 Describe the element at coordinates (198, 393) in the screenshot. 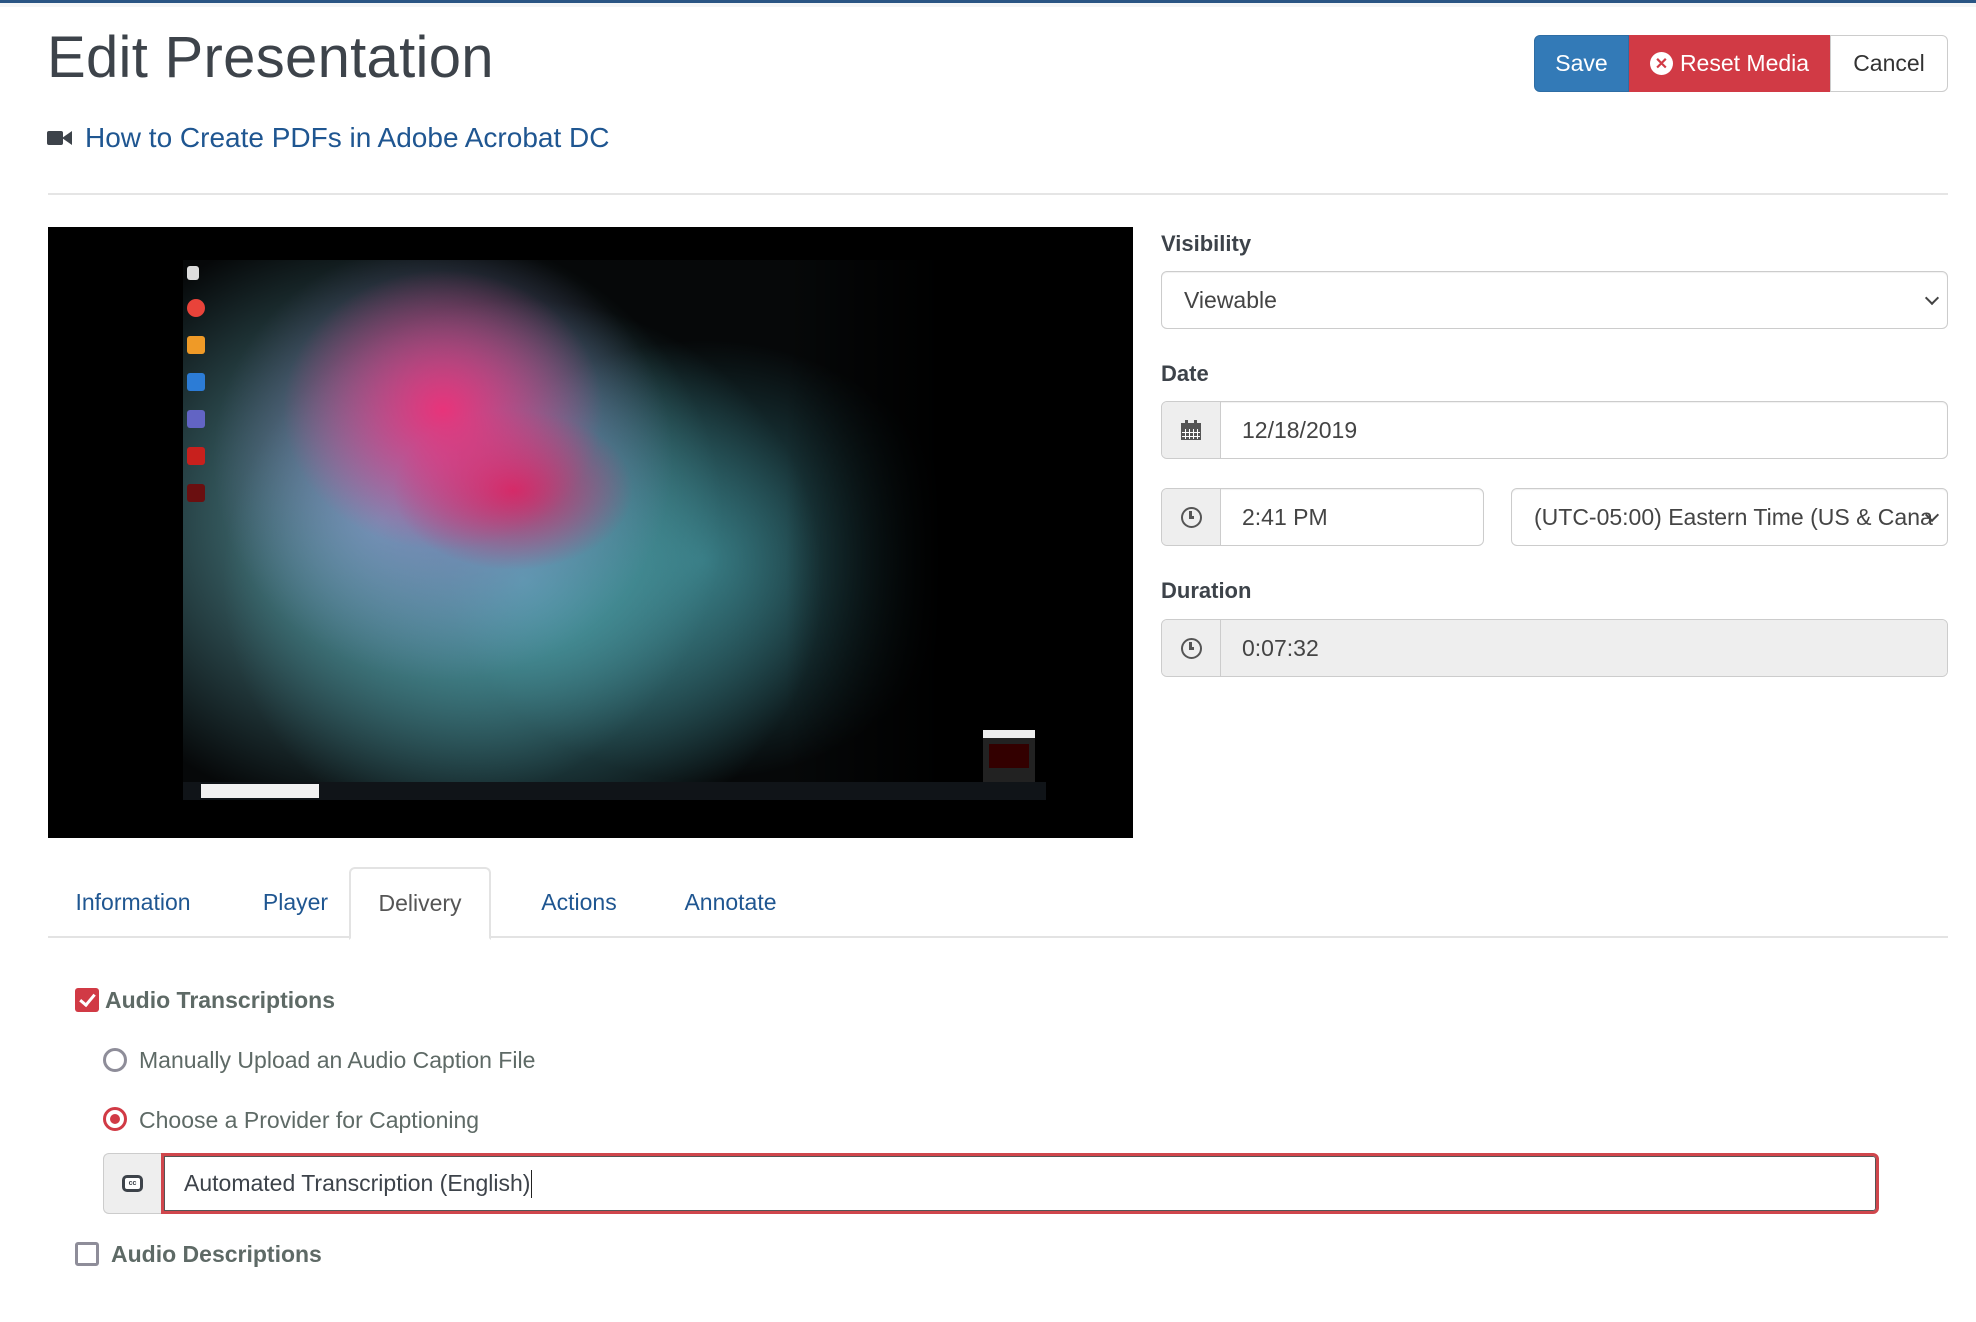

I see `desktop-icons` at that location.